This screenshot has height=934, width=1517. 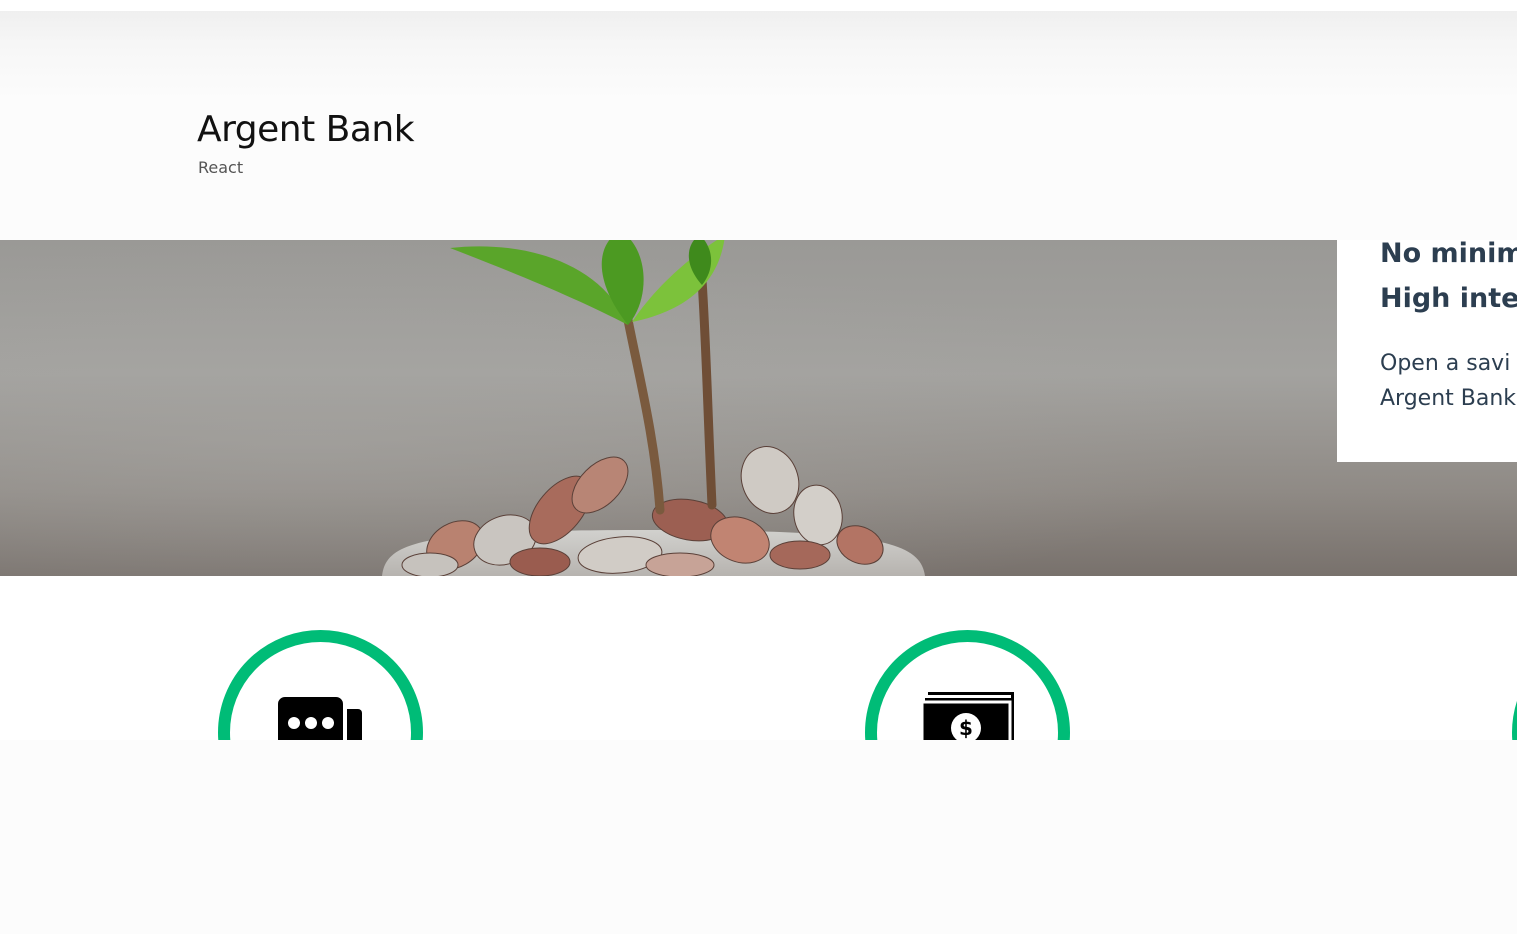 What do you see at coordinates (318, 717) in the screenshot?
I see `chat-icon` at bounding box center [318, 717].